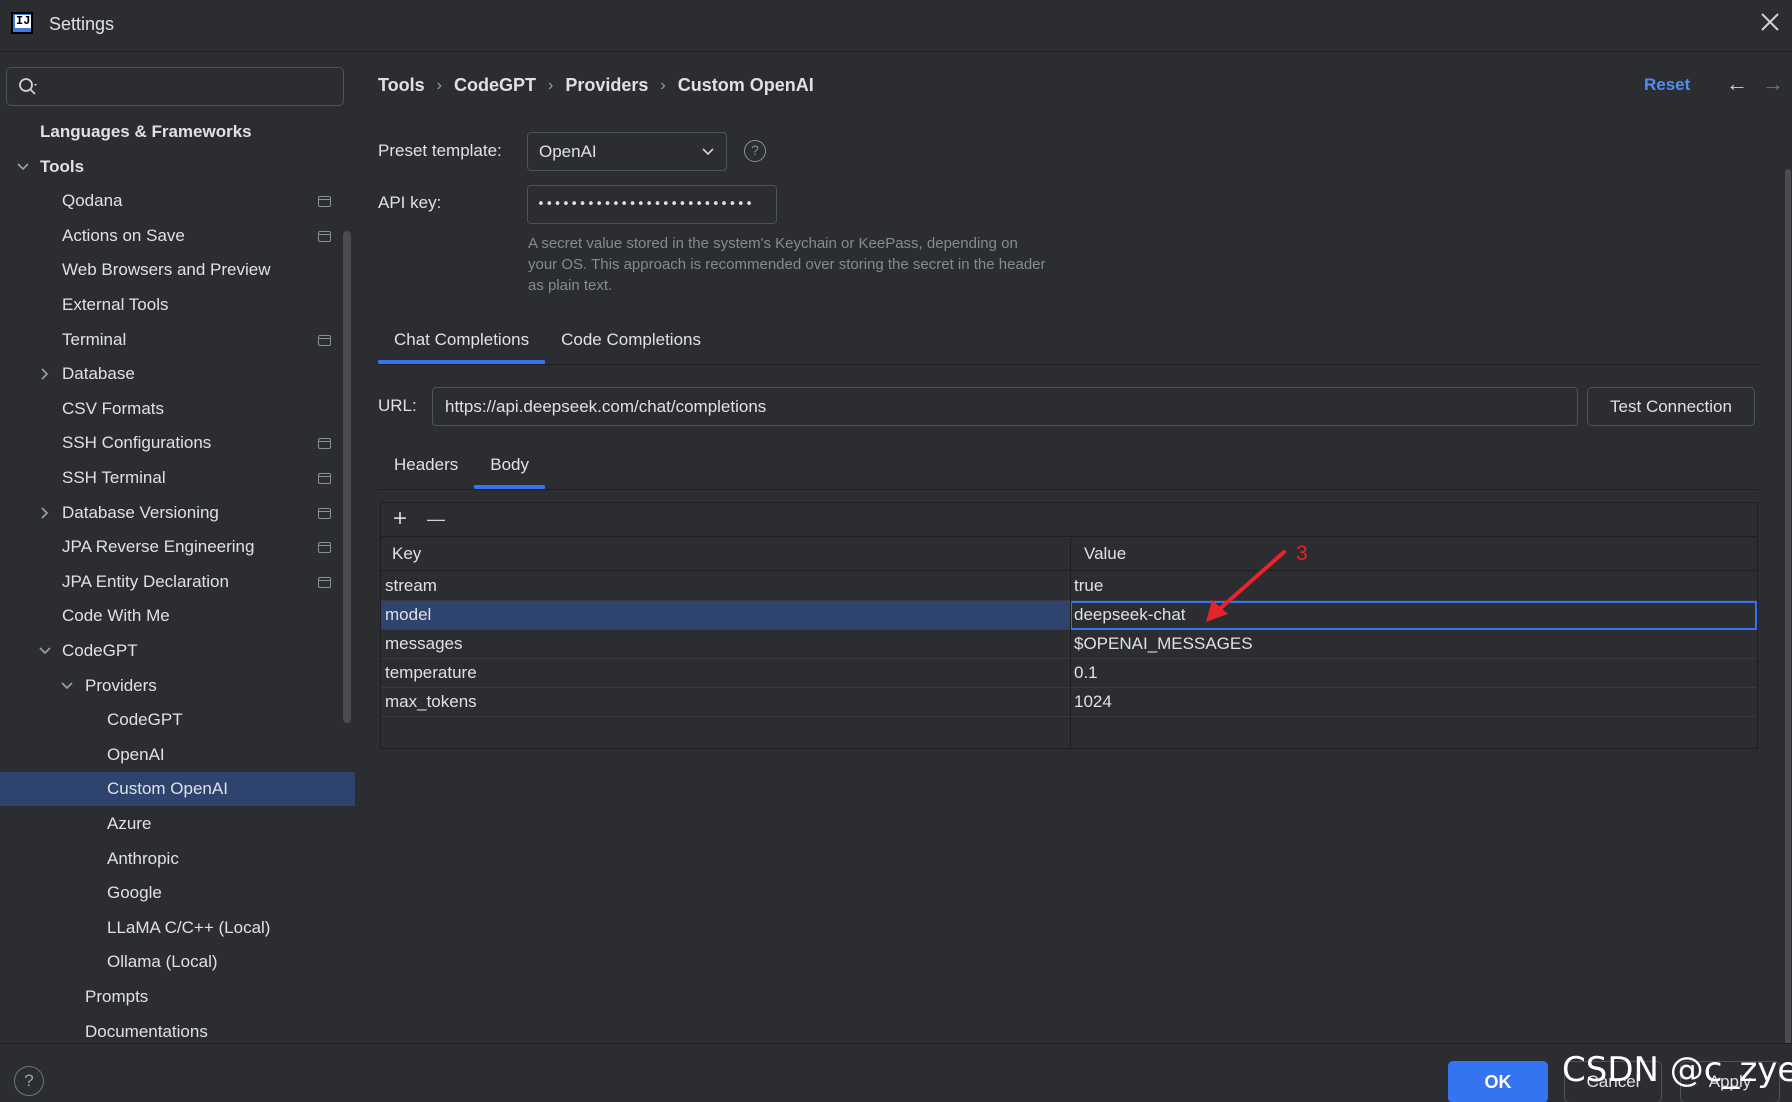  I want to click on sidebar-item-ollama-local: Ollama (Local), so click(177, 962).